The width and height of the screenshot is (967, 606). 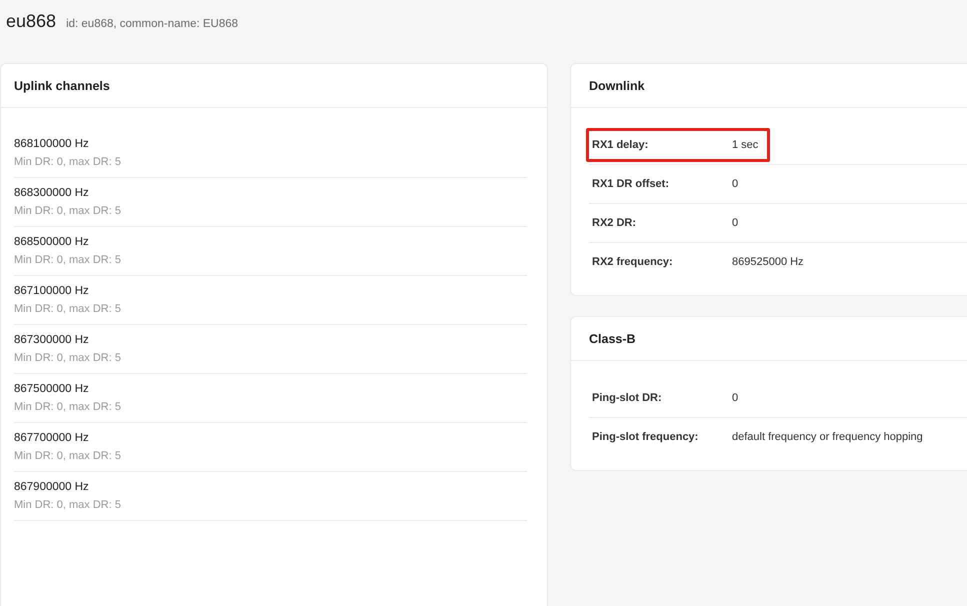 What do you see at coordinates (631, 184) in the screenshot?
I see `field-label: RX1 DR offset:` at bounding box center [631, 184].